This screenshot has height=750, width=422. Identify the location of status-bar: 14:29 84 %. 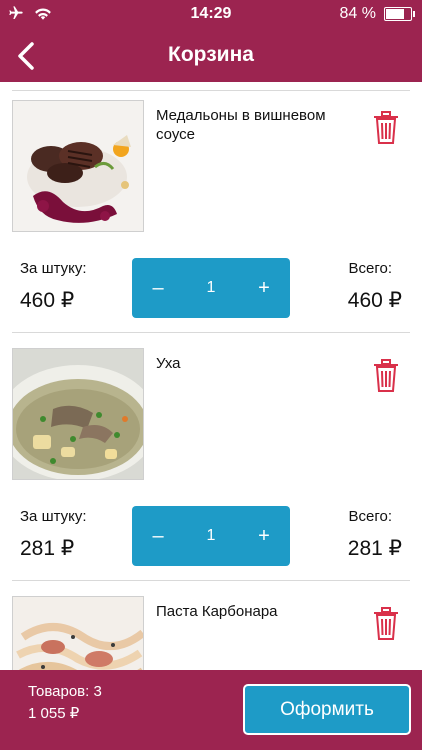
(211, 14).